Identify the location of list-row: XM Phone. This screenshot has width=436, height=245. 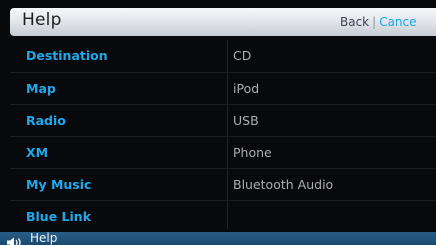
(223, 152).